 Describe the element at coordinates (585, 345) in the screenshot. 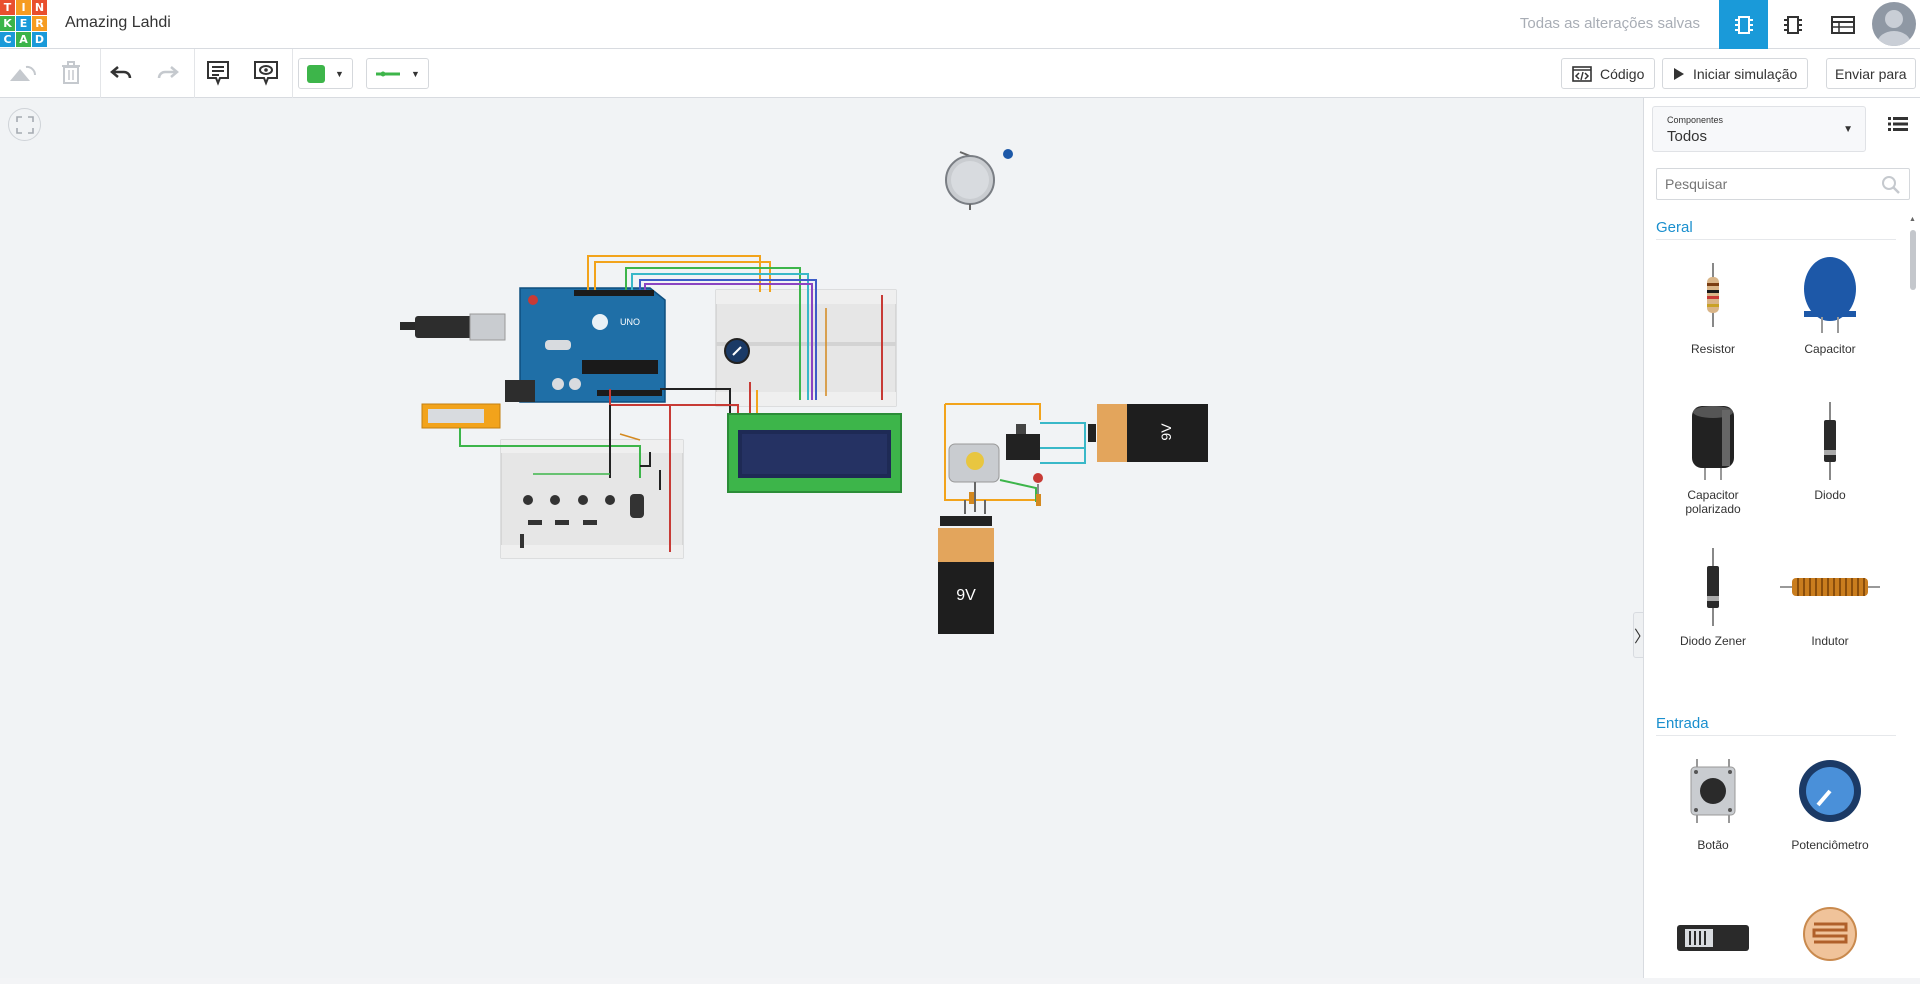

I see `arduino-uno: UNO` at that location.